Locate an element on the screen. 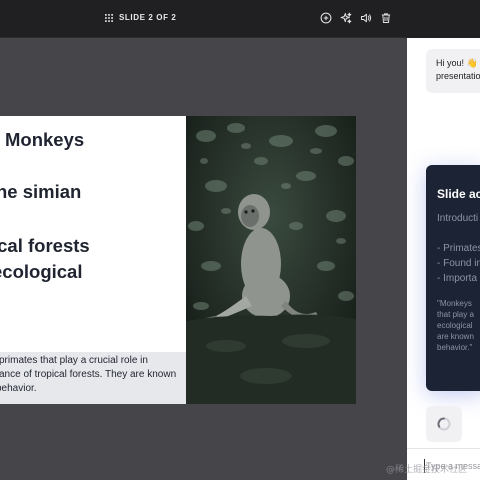 This screenshot has height=480, width=480. editor-toolbar: SLIDE 2 OF 2 is located at coordinates (203, 19).